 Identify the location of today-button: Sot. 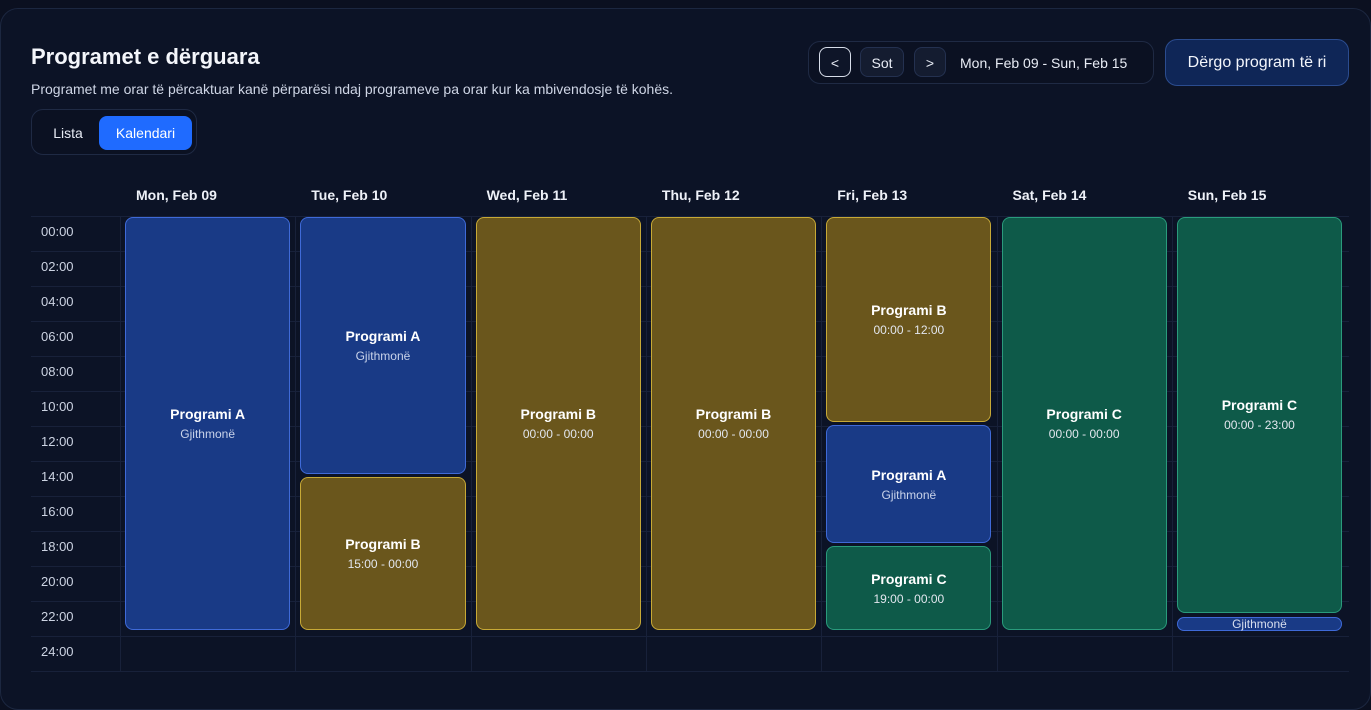
(882, 62).